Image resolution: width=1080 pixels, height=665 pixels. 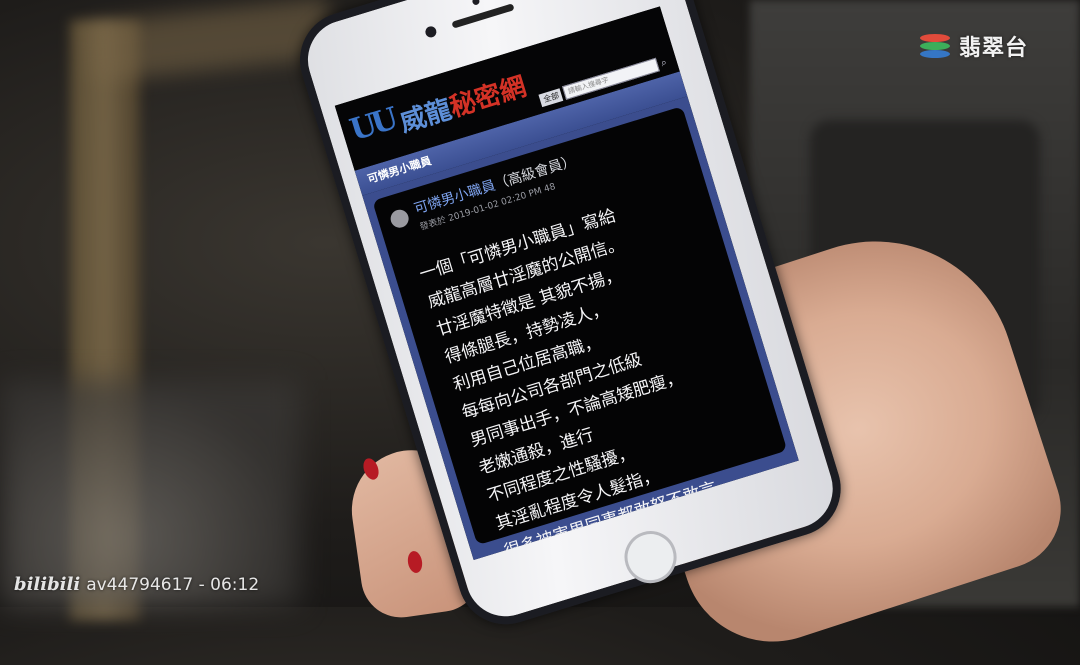 I want to click on post-header: 可憐男小職員（高級會員） 發表於 2019-01-02 02:20 PM 48, so click(x=535, y=179).